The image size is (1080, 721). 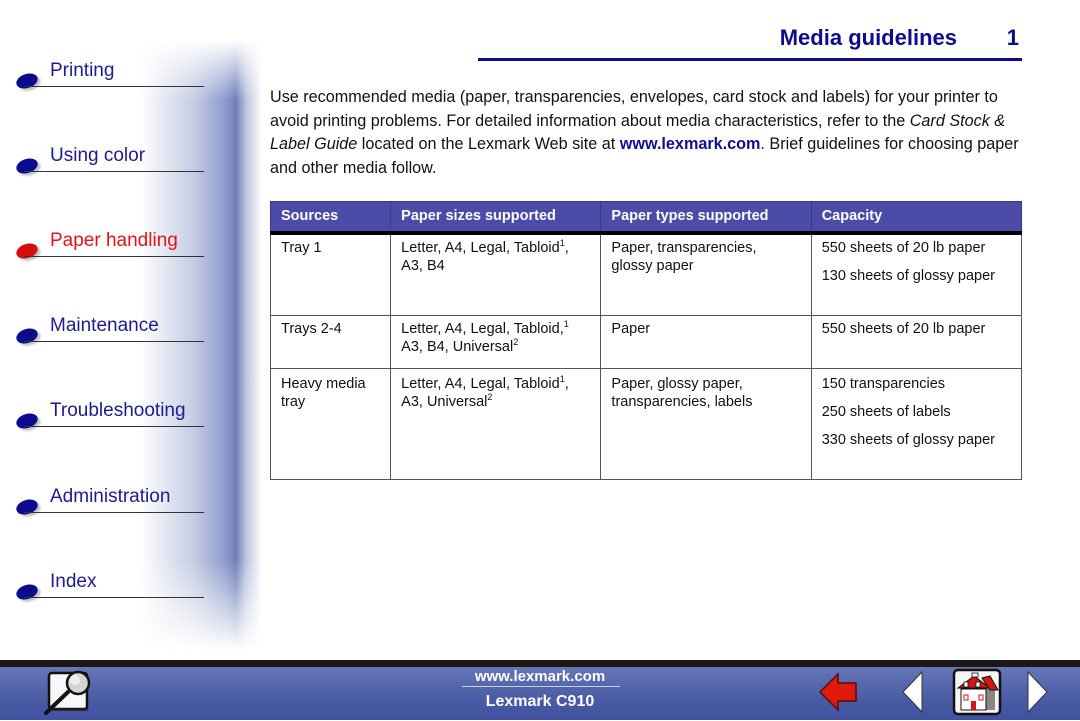 What do you see at coordinates (118, 410) in the screenshot?
I see `sidebar-item-label: Troubleshooting` at bounding box center [118, 410].